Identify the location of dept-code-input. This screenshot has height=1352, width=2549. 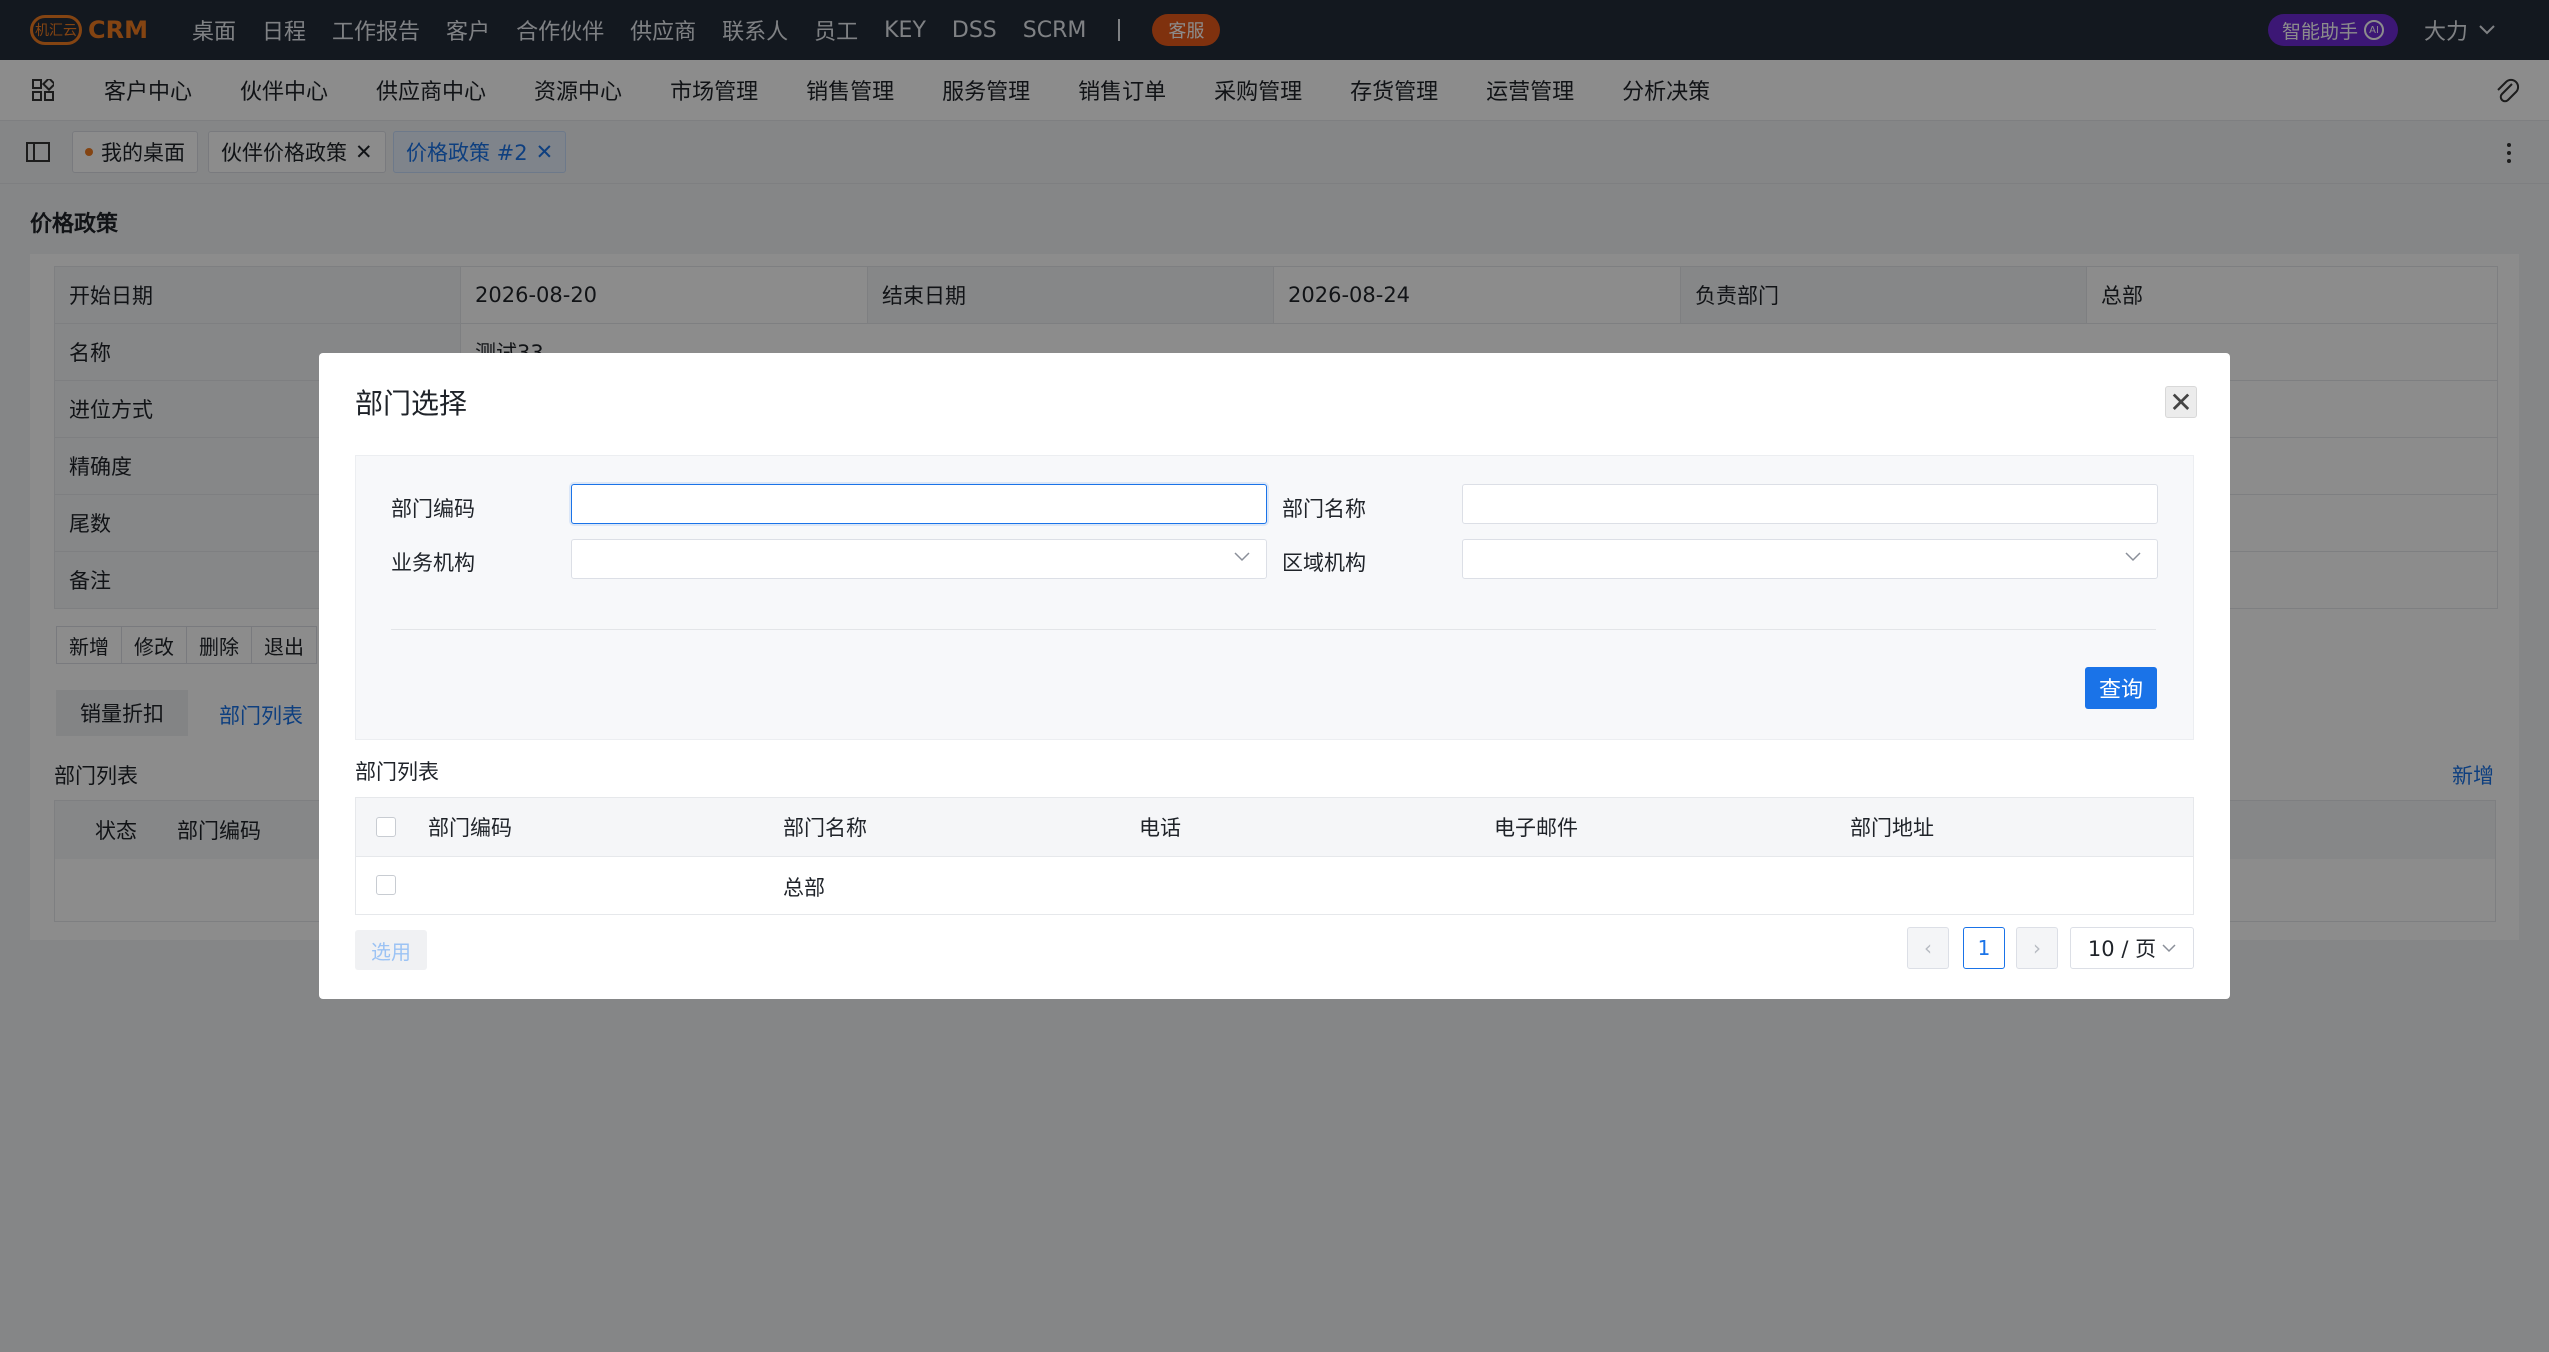
(919, 504).